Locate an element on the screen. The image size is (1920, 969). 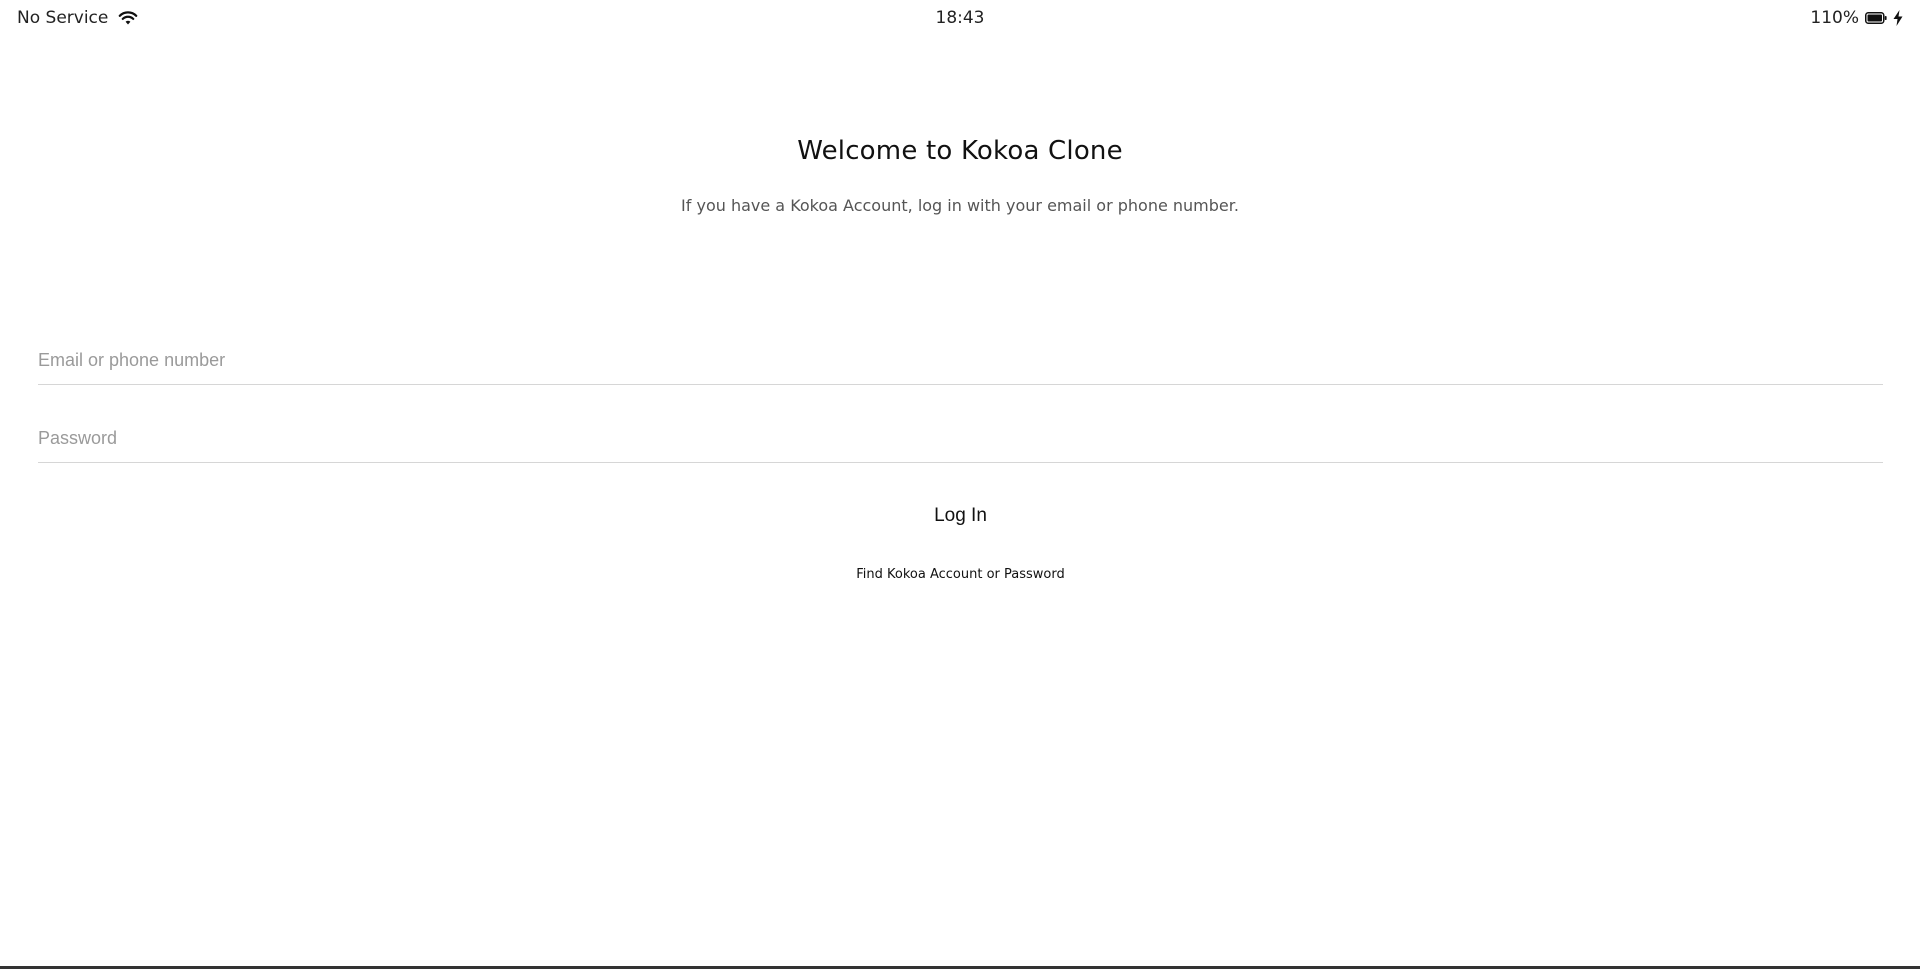
battery-percent: 110% is located at coordinates (1834, 18).